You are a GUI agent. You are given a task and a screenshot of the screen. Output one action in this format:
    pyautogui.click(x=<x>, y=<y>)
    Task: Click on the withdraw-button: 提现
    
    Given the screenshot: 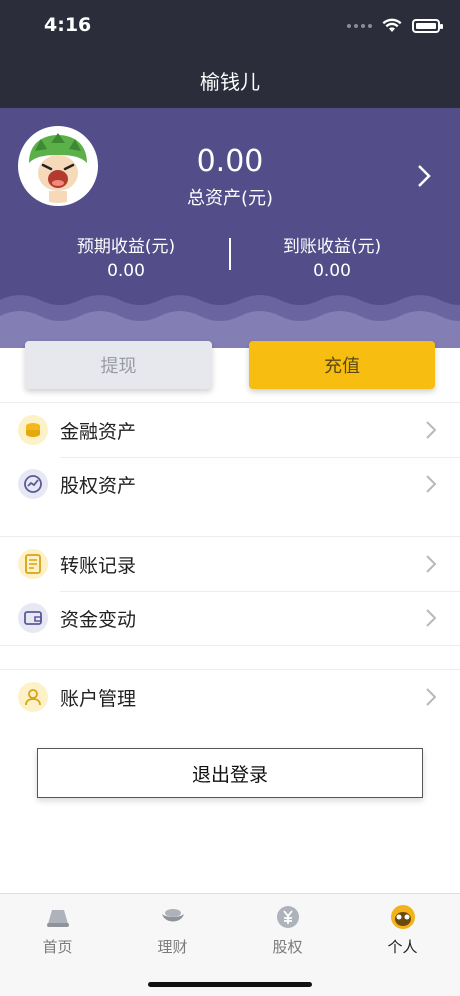 What is the action you would take?
    pyautogui.click(x=118, y=365)
    